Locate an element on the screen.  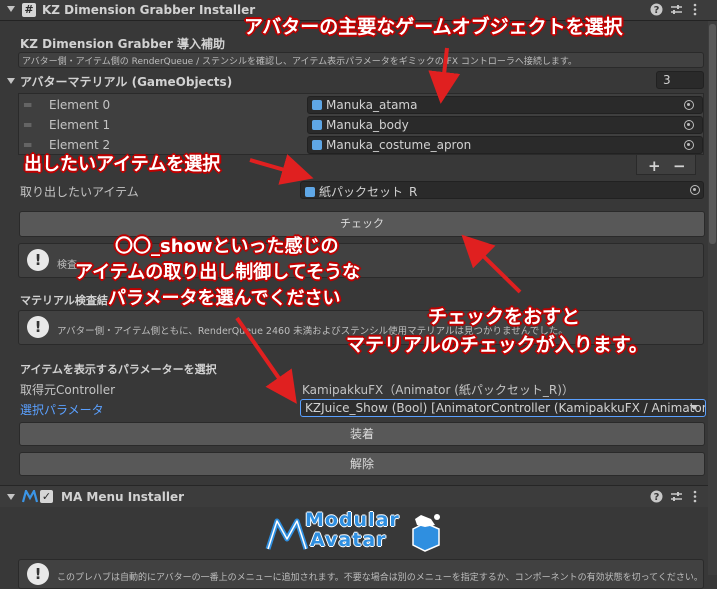
annotation-select-item: 出したいアイテムを選択 is located at coordinates (122, 164).